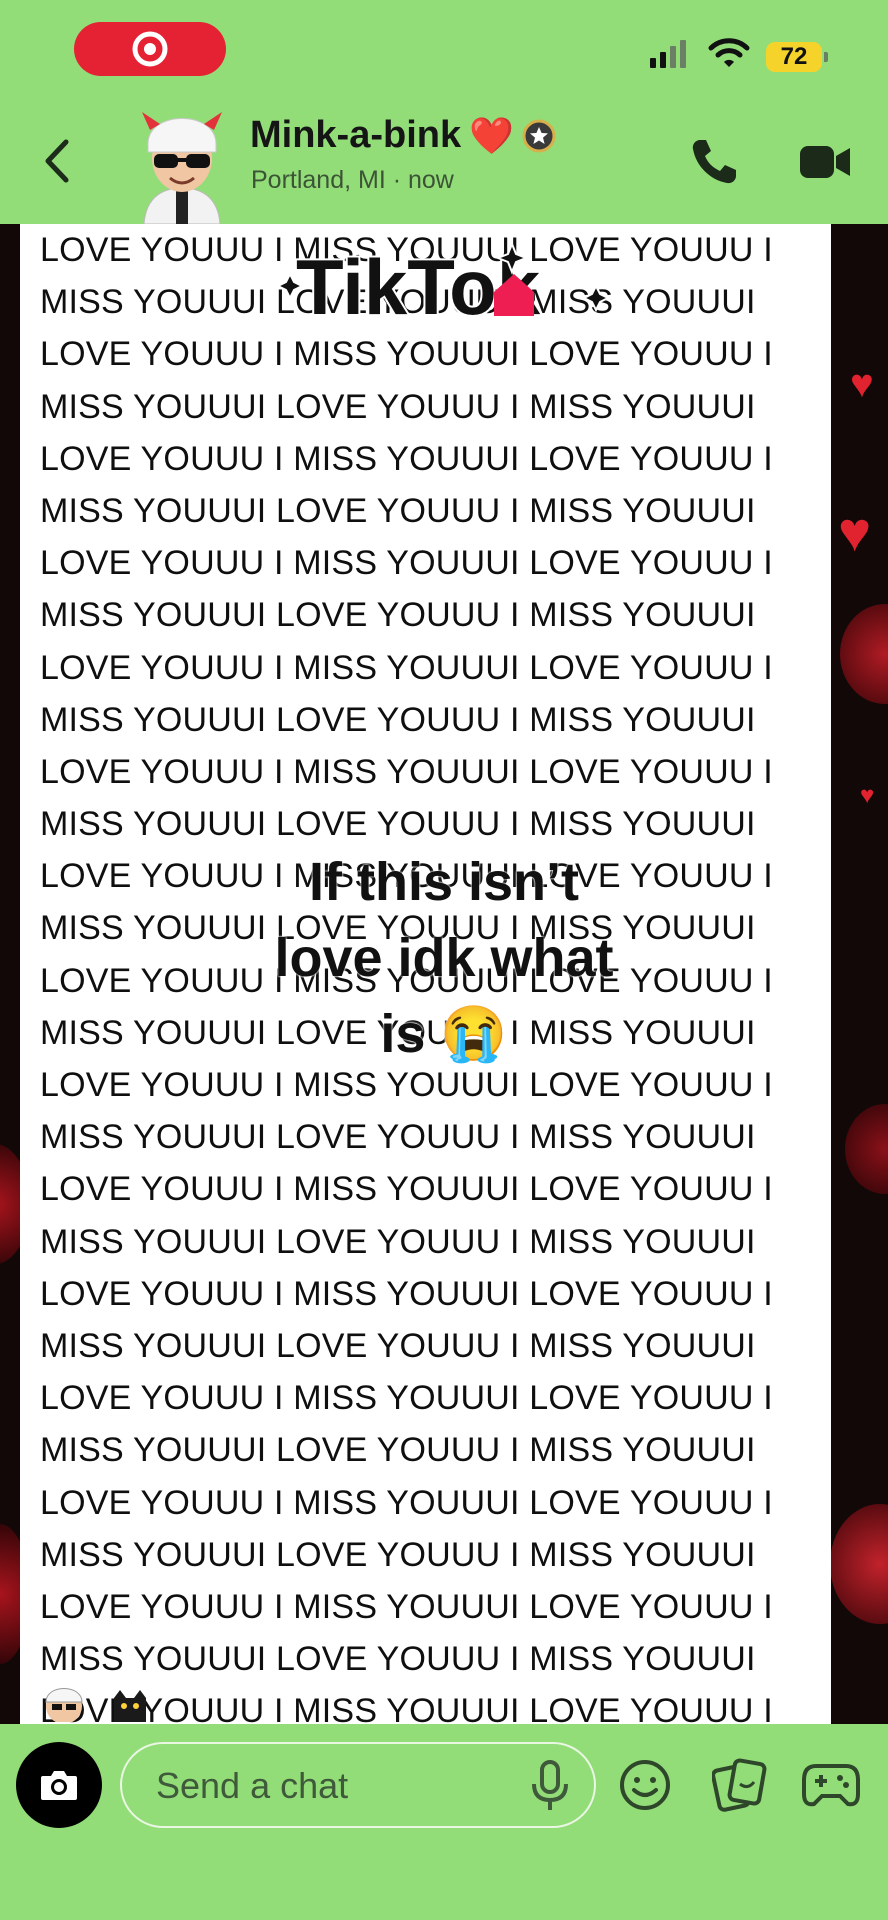 The height and width of the screenshot is (1920, 888). I want to click on stickers-icon, so click(740, 1785).